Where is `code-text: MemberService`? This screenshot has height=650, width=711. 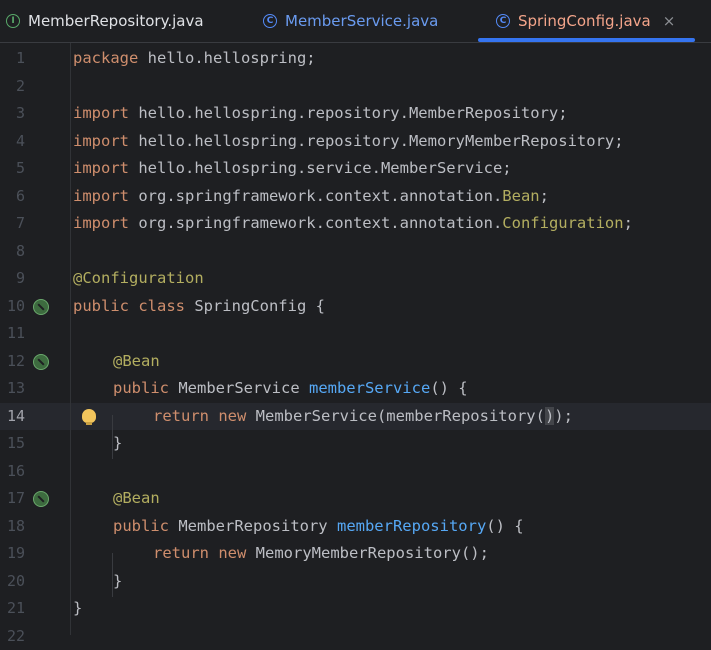
code-text: MemberService is located at coordinates (239, 388).